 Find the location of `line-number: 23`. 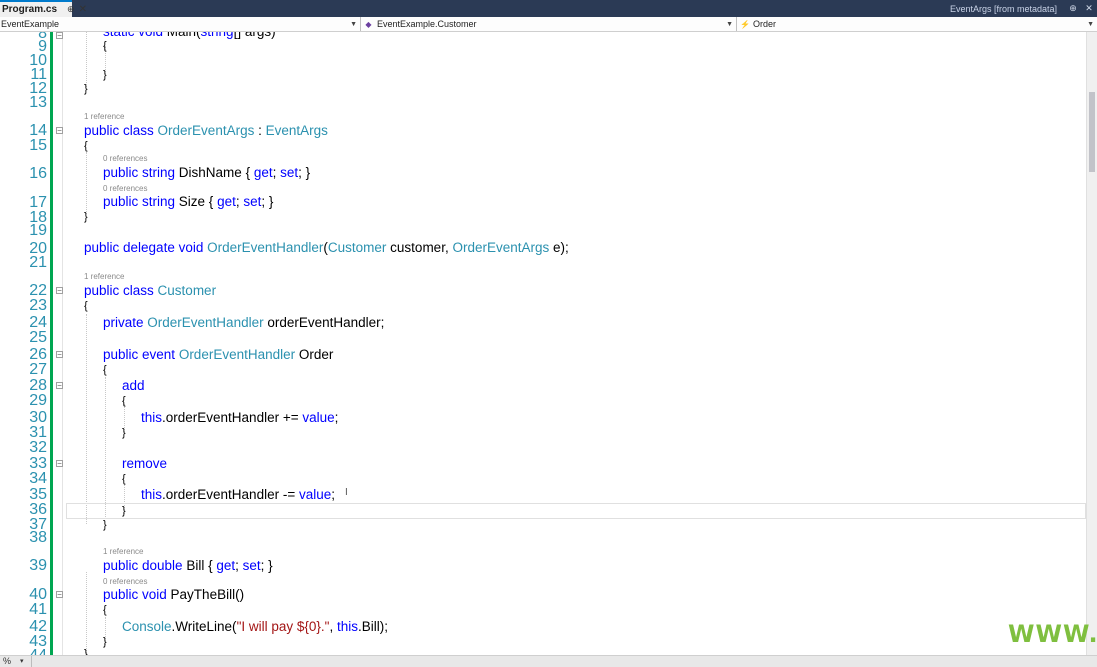

line-number: 23 is located at coordinates (38, 305).